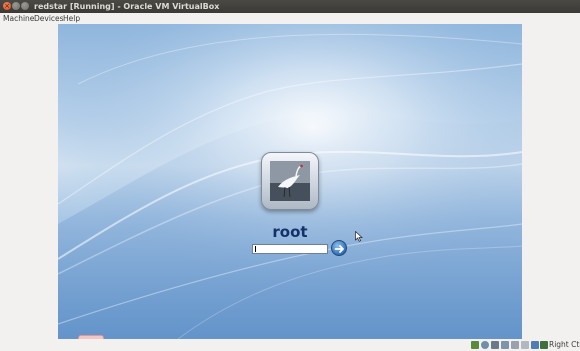 The height and width of the screenshot is (351, 580). I want to click on shared-folders-icon, so click(525, 345).